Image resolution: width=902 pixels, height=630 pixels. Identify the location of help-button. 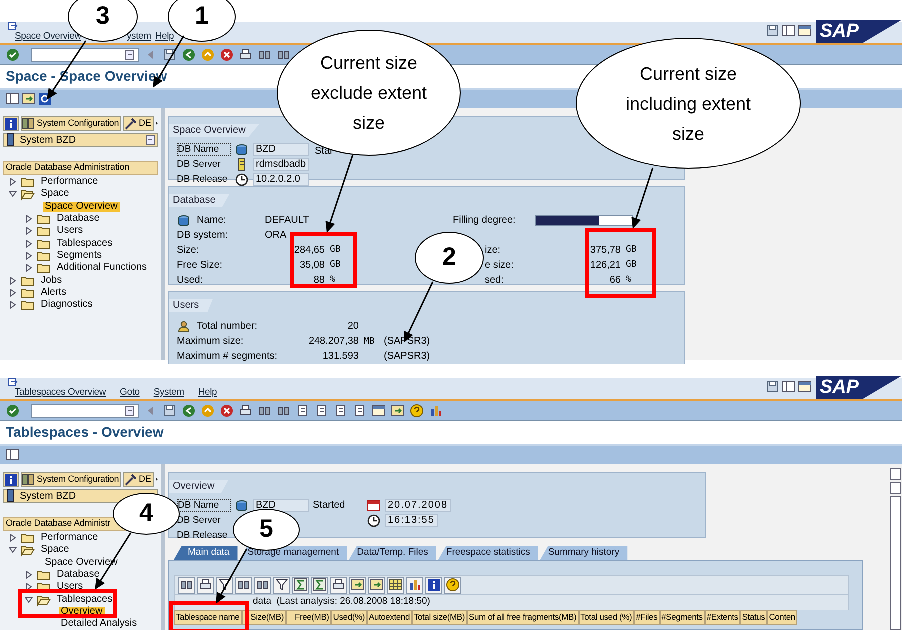
(452, 585).